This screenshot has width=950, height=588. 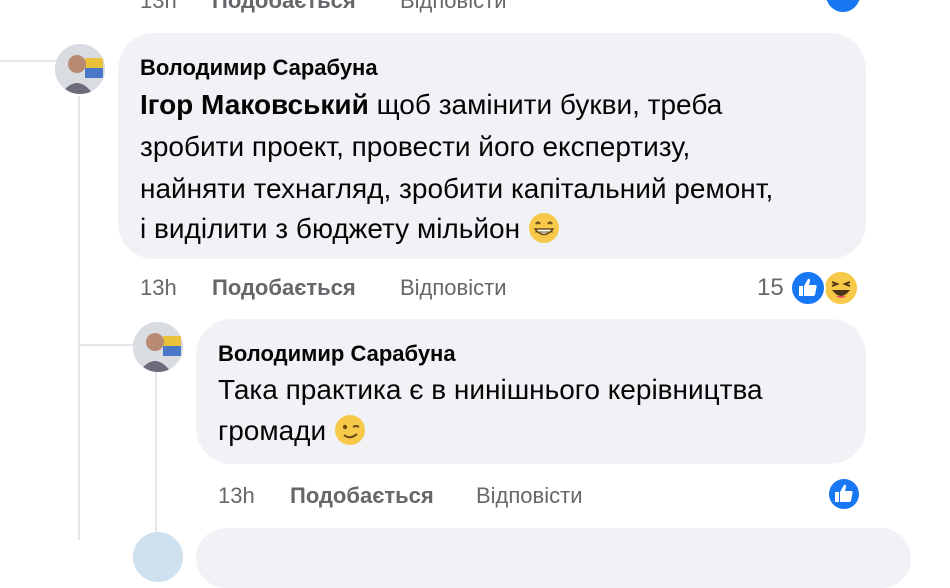 I want to click on reaction-count: 15, so click(x=770, y=288).